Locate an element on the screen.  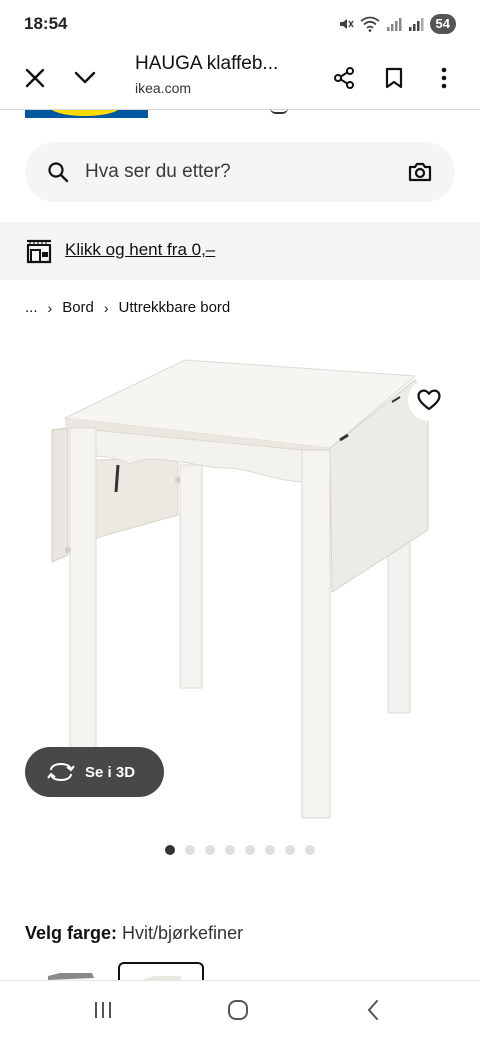
close-button is located at coordinates (35, 78).